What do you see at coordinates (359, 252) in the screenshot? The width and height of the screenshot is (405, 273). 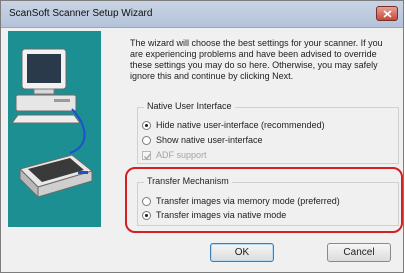 I see `cancel-button: Cancel` at bounding box center [359, 252].